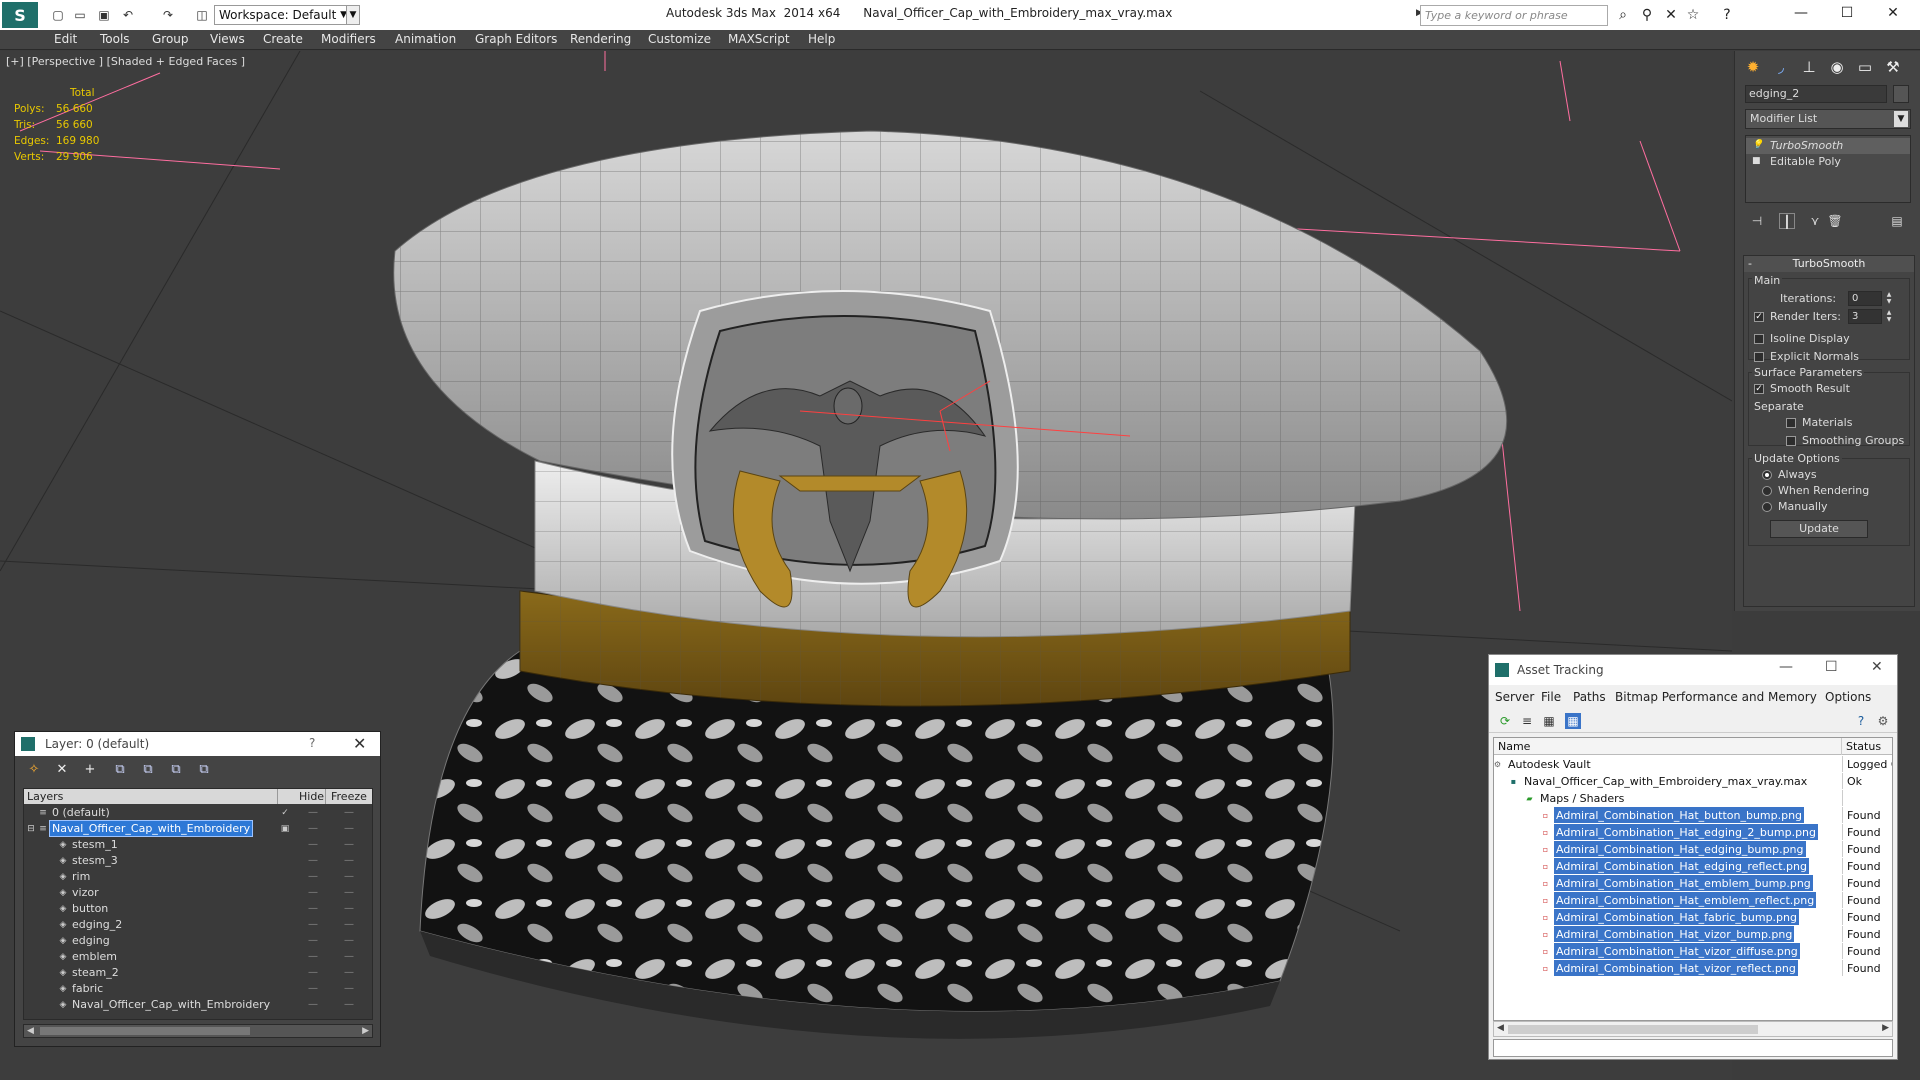 This screenshot has height=1080, width=1920. What do you see at coordinates (350, 796) in the screenshot?
I see `column-freeze: Freeze` at bounding box center [350, 796].